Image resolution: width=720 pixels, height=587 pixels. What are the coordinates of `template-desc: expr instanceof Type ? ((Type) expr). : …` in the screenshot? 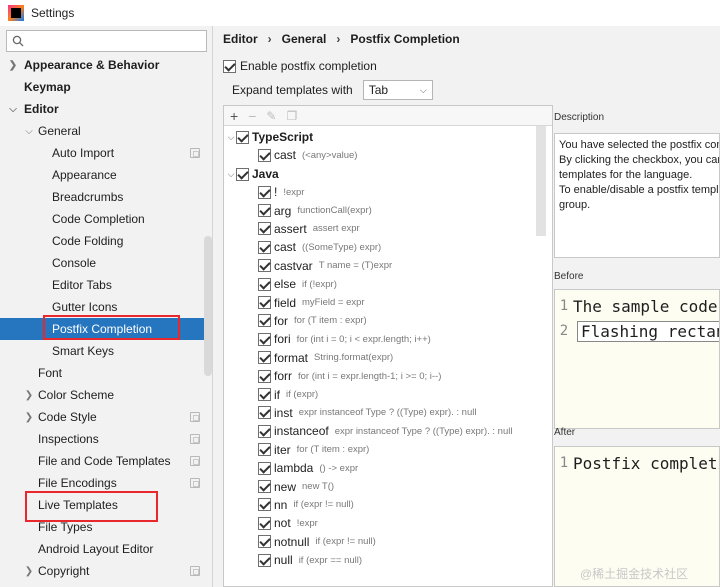 It's located at (387, 413).